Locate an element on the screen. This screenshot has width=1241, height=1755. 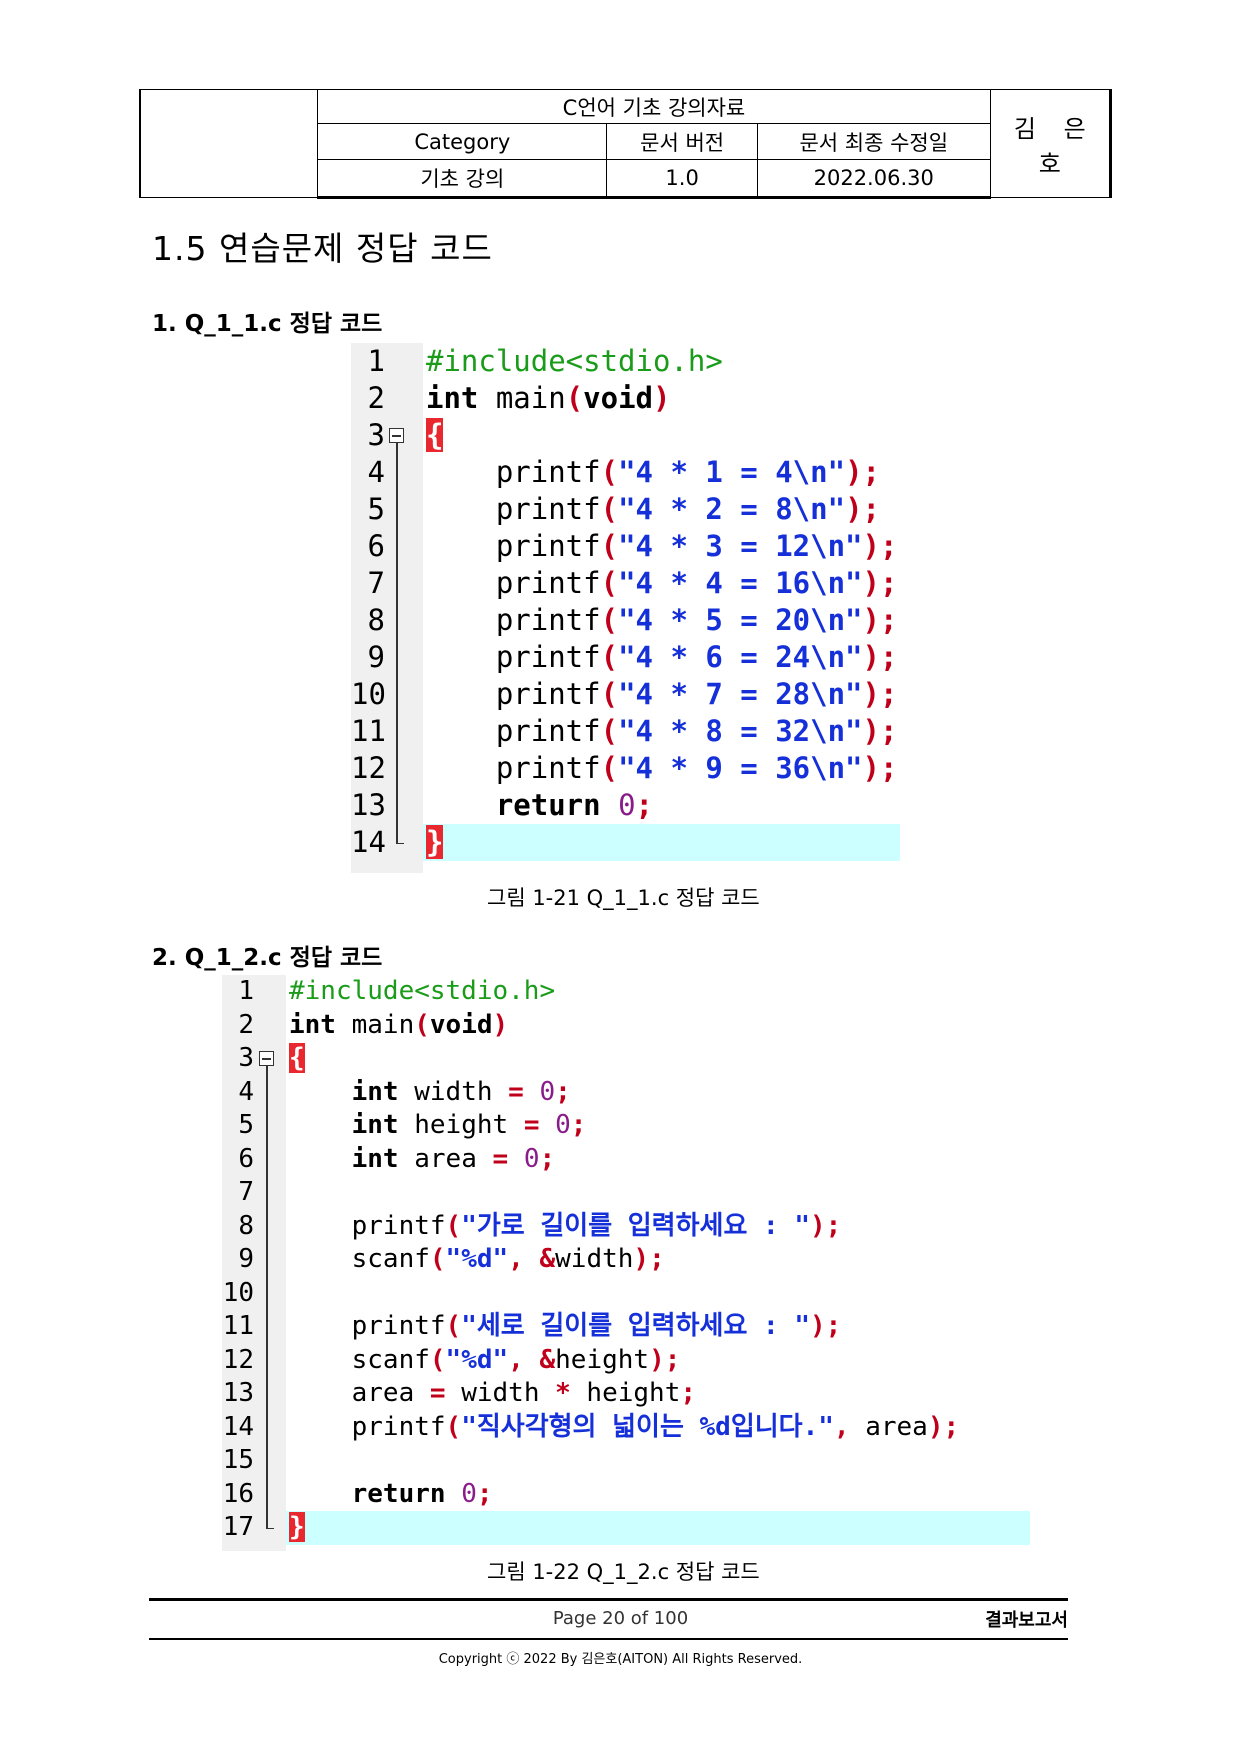
code-line: int area = 0; is located at coordinates (422, 1160).